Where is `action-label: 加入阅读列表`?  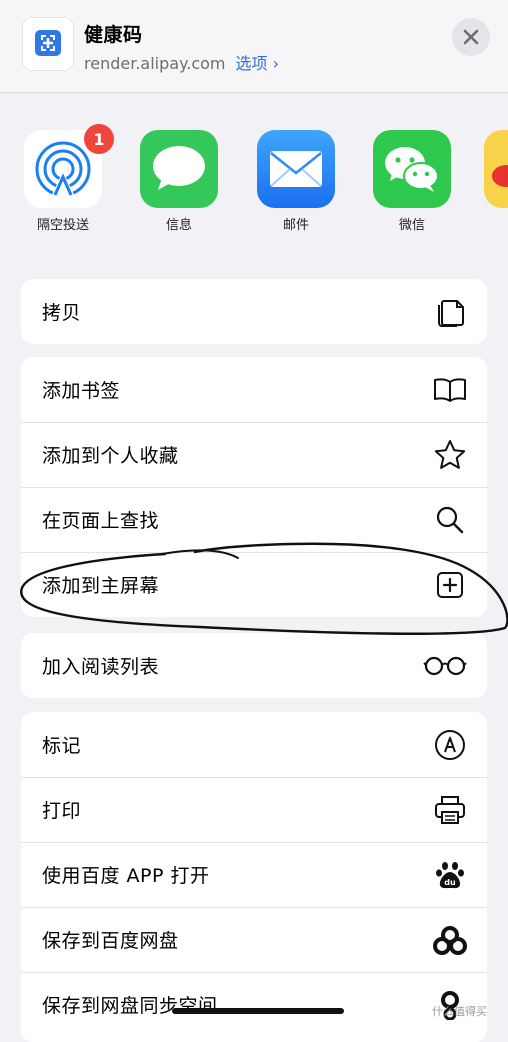
action-label: 加入阅读列表 is located at coordinates (101, 667).